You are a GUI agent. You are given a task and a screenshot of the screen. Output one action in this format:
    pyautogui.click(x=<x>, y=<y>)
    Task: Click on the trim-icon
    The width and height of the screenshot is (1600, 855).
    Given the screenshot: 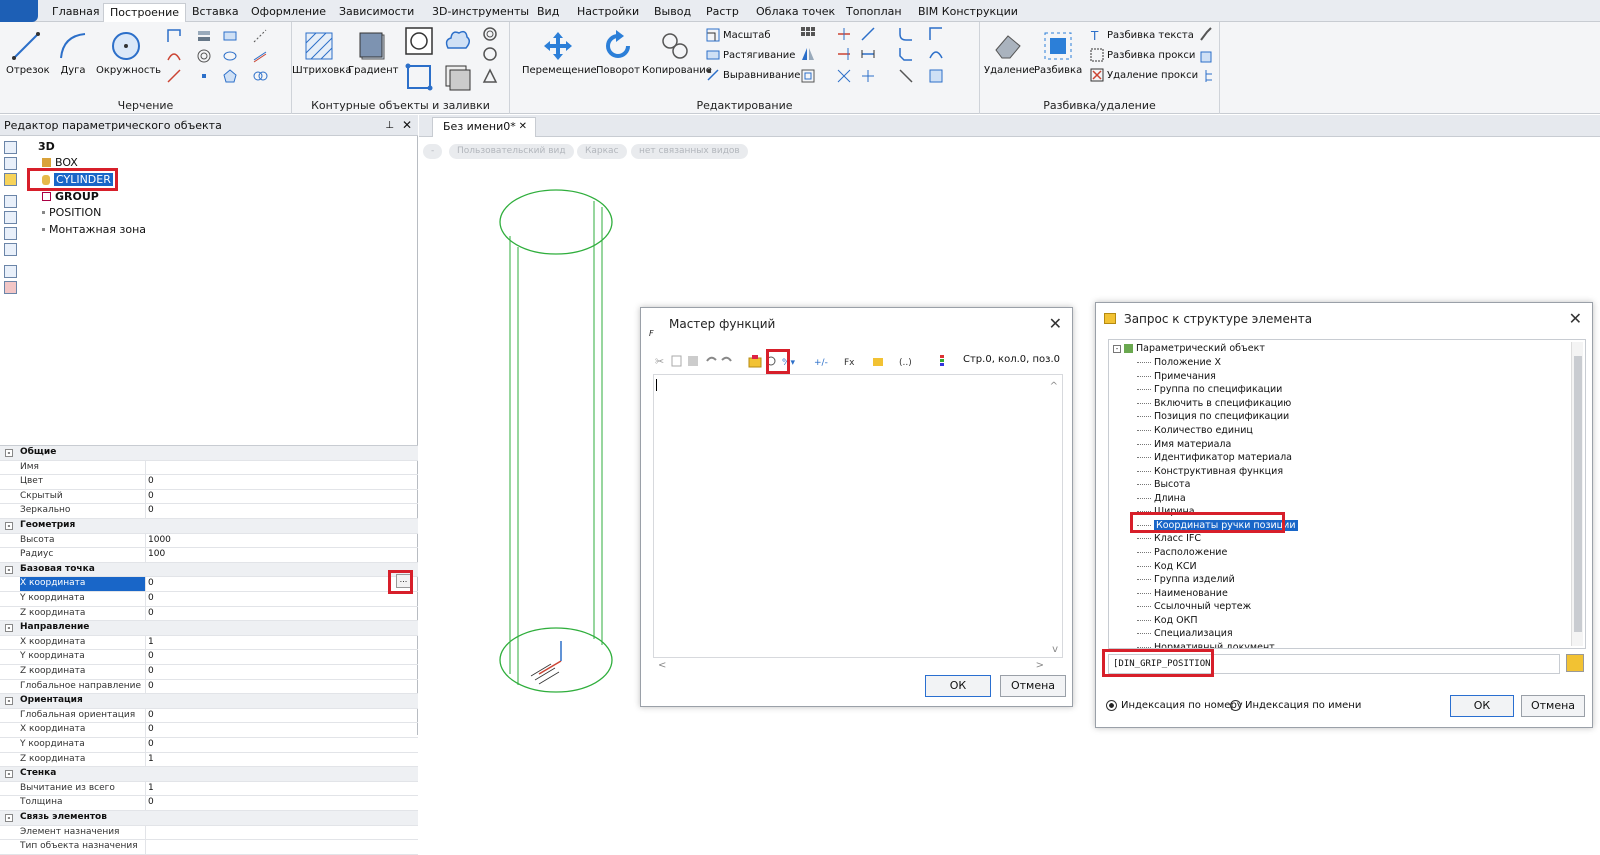 What is the action you would take?
    pyautogui.click(x=844, y=34)
    